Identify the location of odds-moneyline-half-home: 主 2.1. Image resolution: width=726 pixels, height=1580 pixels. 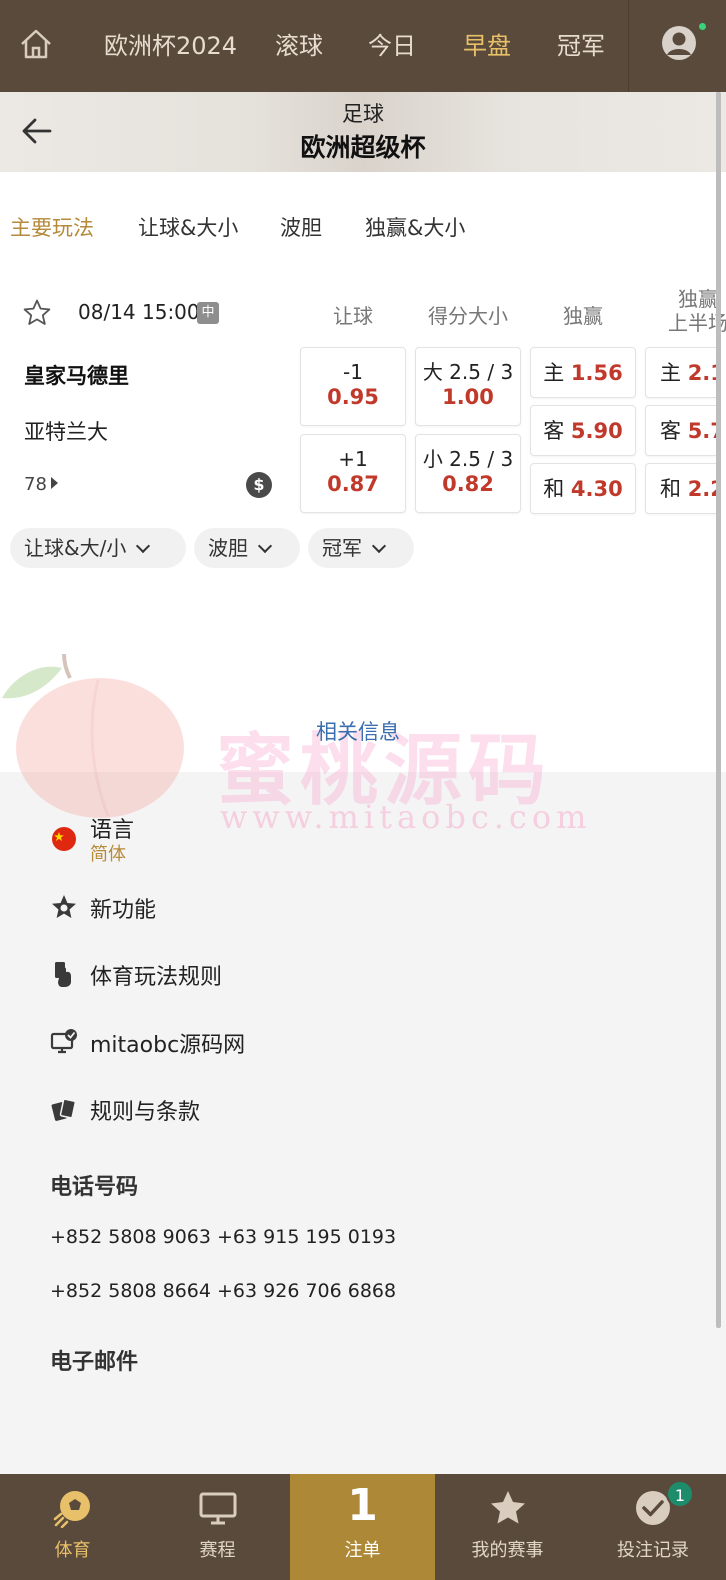
(680, 372).